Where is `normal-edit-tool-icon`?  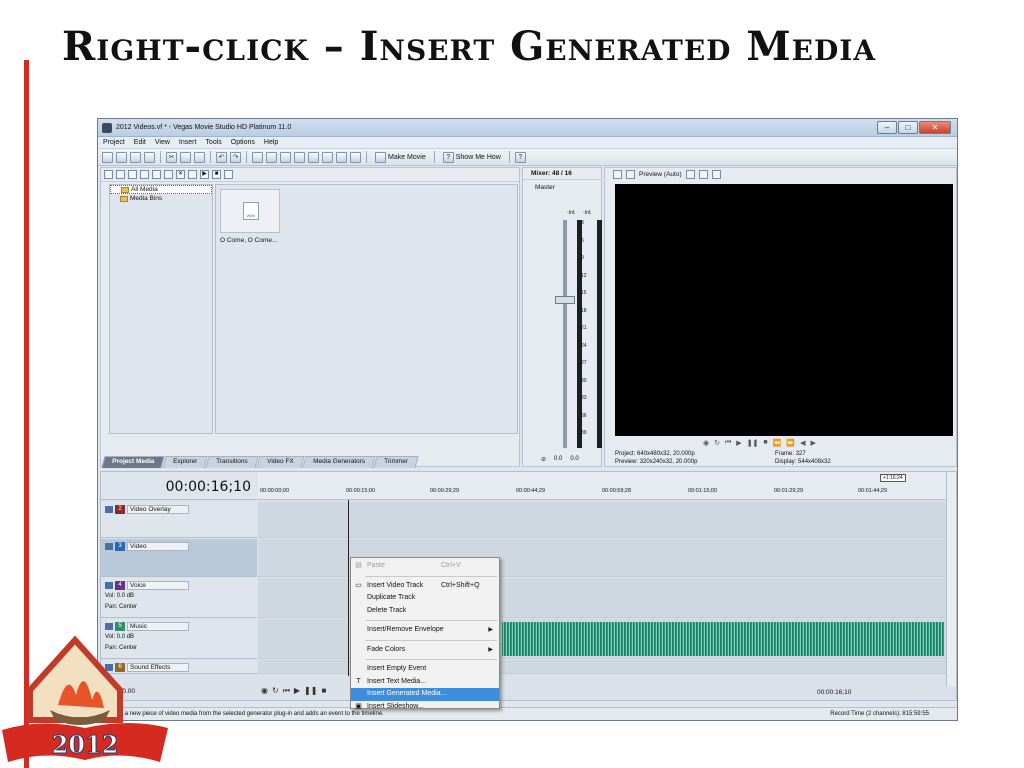 normal-edit-tool-icon is located at coordinates (257, 157).